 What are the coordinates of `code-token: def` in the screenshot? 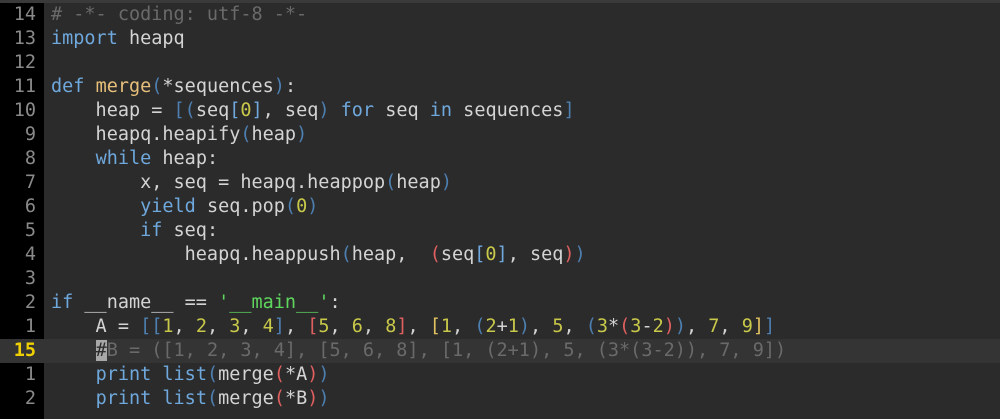 It's located at (68, 86).